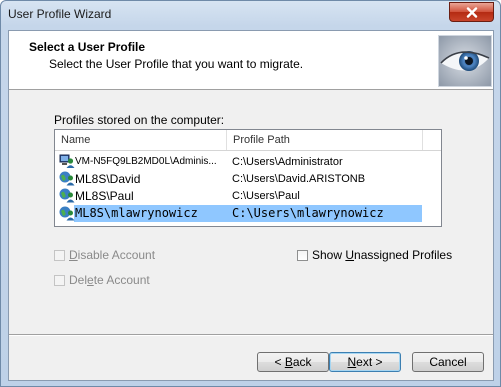 Image resolution: width=501 pixels, height=387 pixels. What do you see at coordinates (465, 61) in the screenshot?
I see `eye-logo` at bounding box center [465, 61].